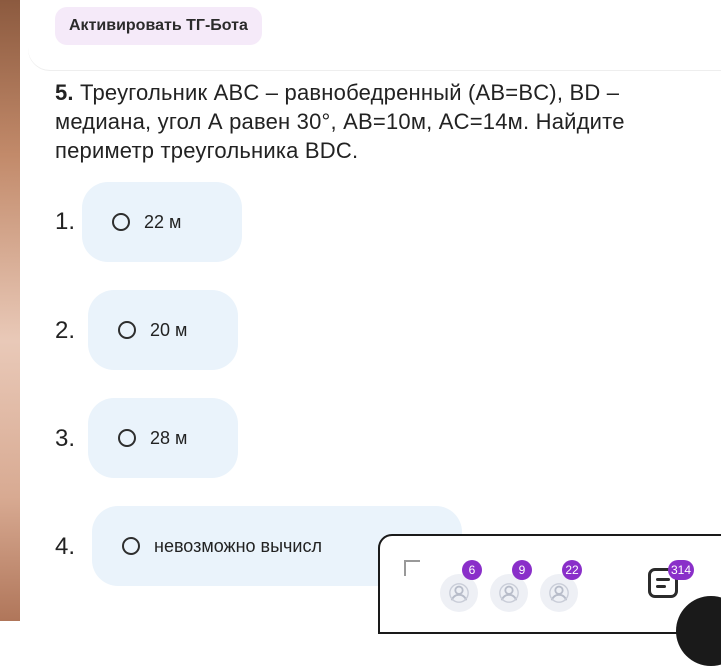 This screenshot has width=721, height=666. I want to click on option-4-number: 4., so click(65, 546).